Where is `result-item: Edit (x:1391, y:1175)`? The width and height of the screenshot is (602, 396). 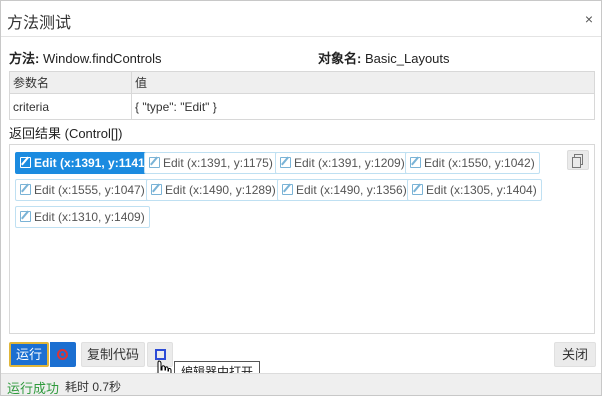
result-item: Edit (x:1391, y:1175) is located at coordinates (211, 163).